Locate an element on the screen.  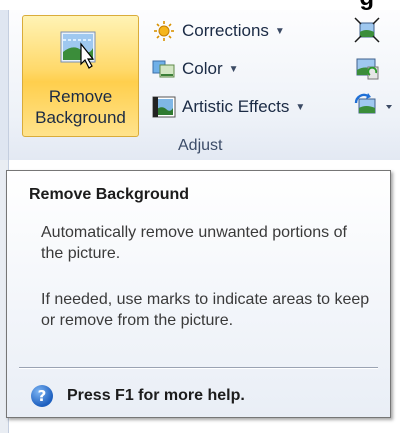
color-button: Color ▼ is located at coordinates (195, 69).